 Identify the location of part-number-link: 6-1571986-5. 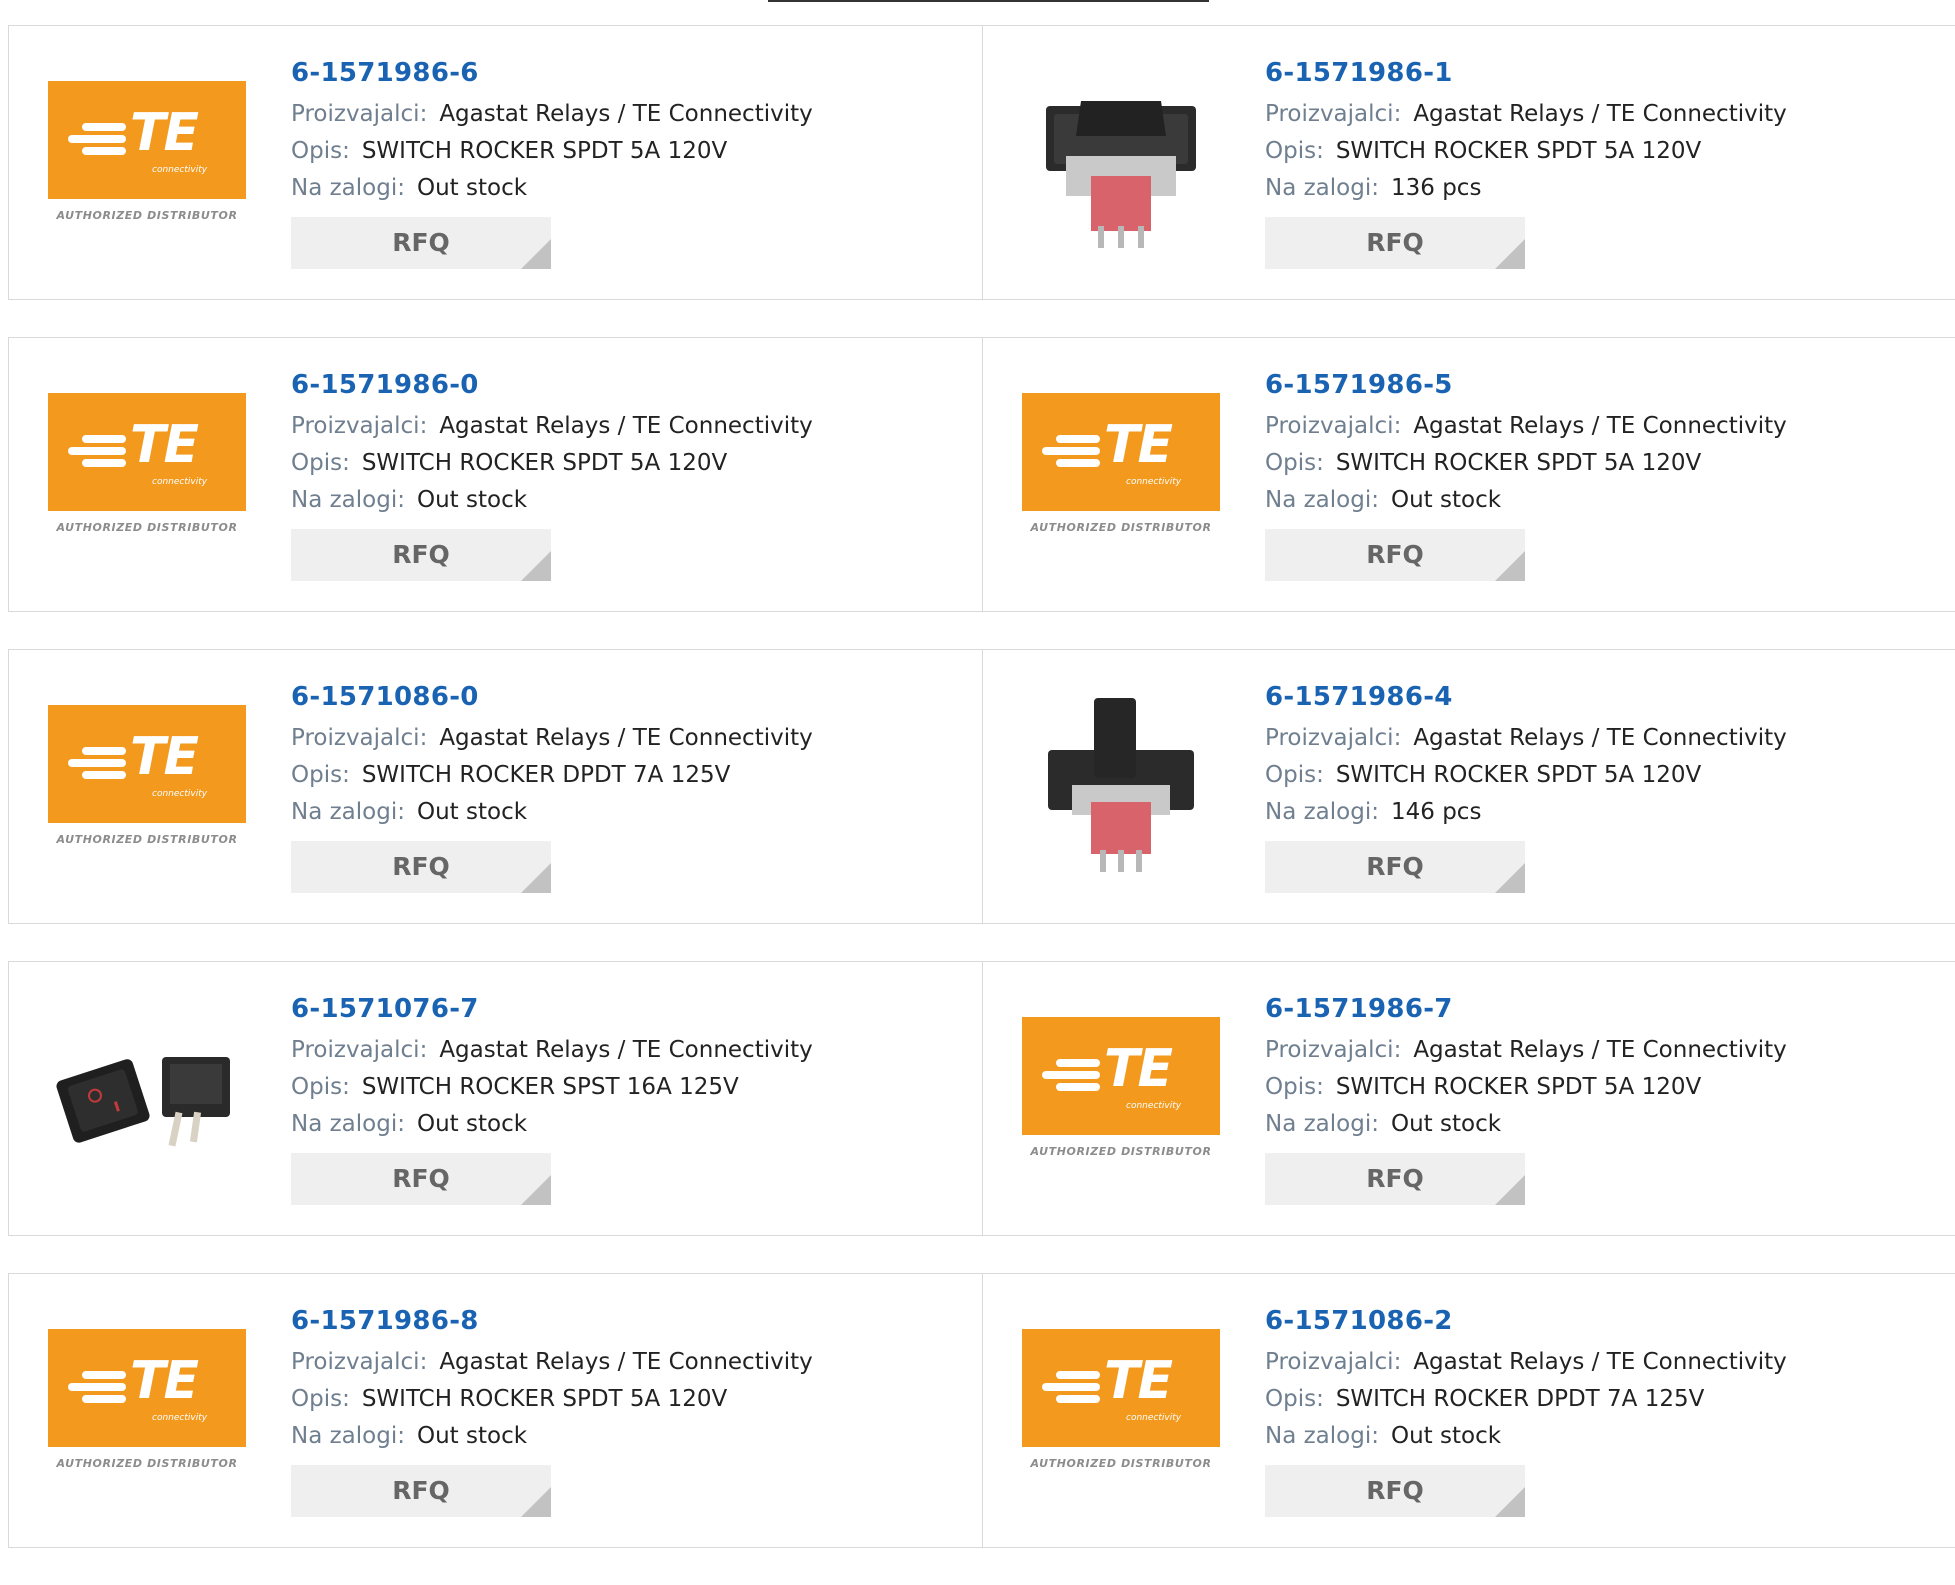
(1526, 388).